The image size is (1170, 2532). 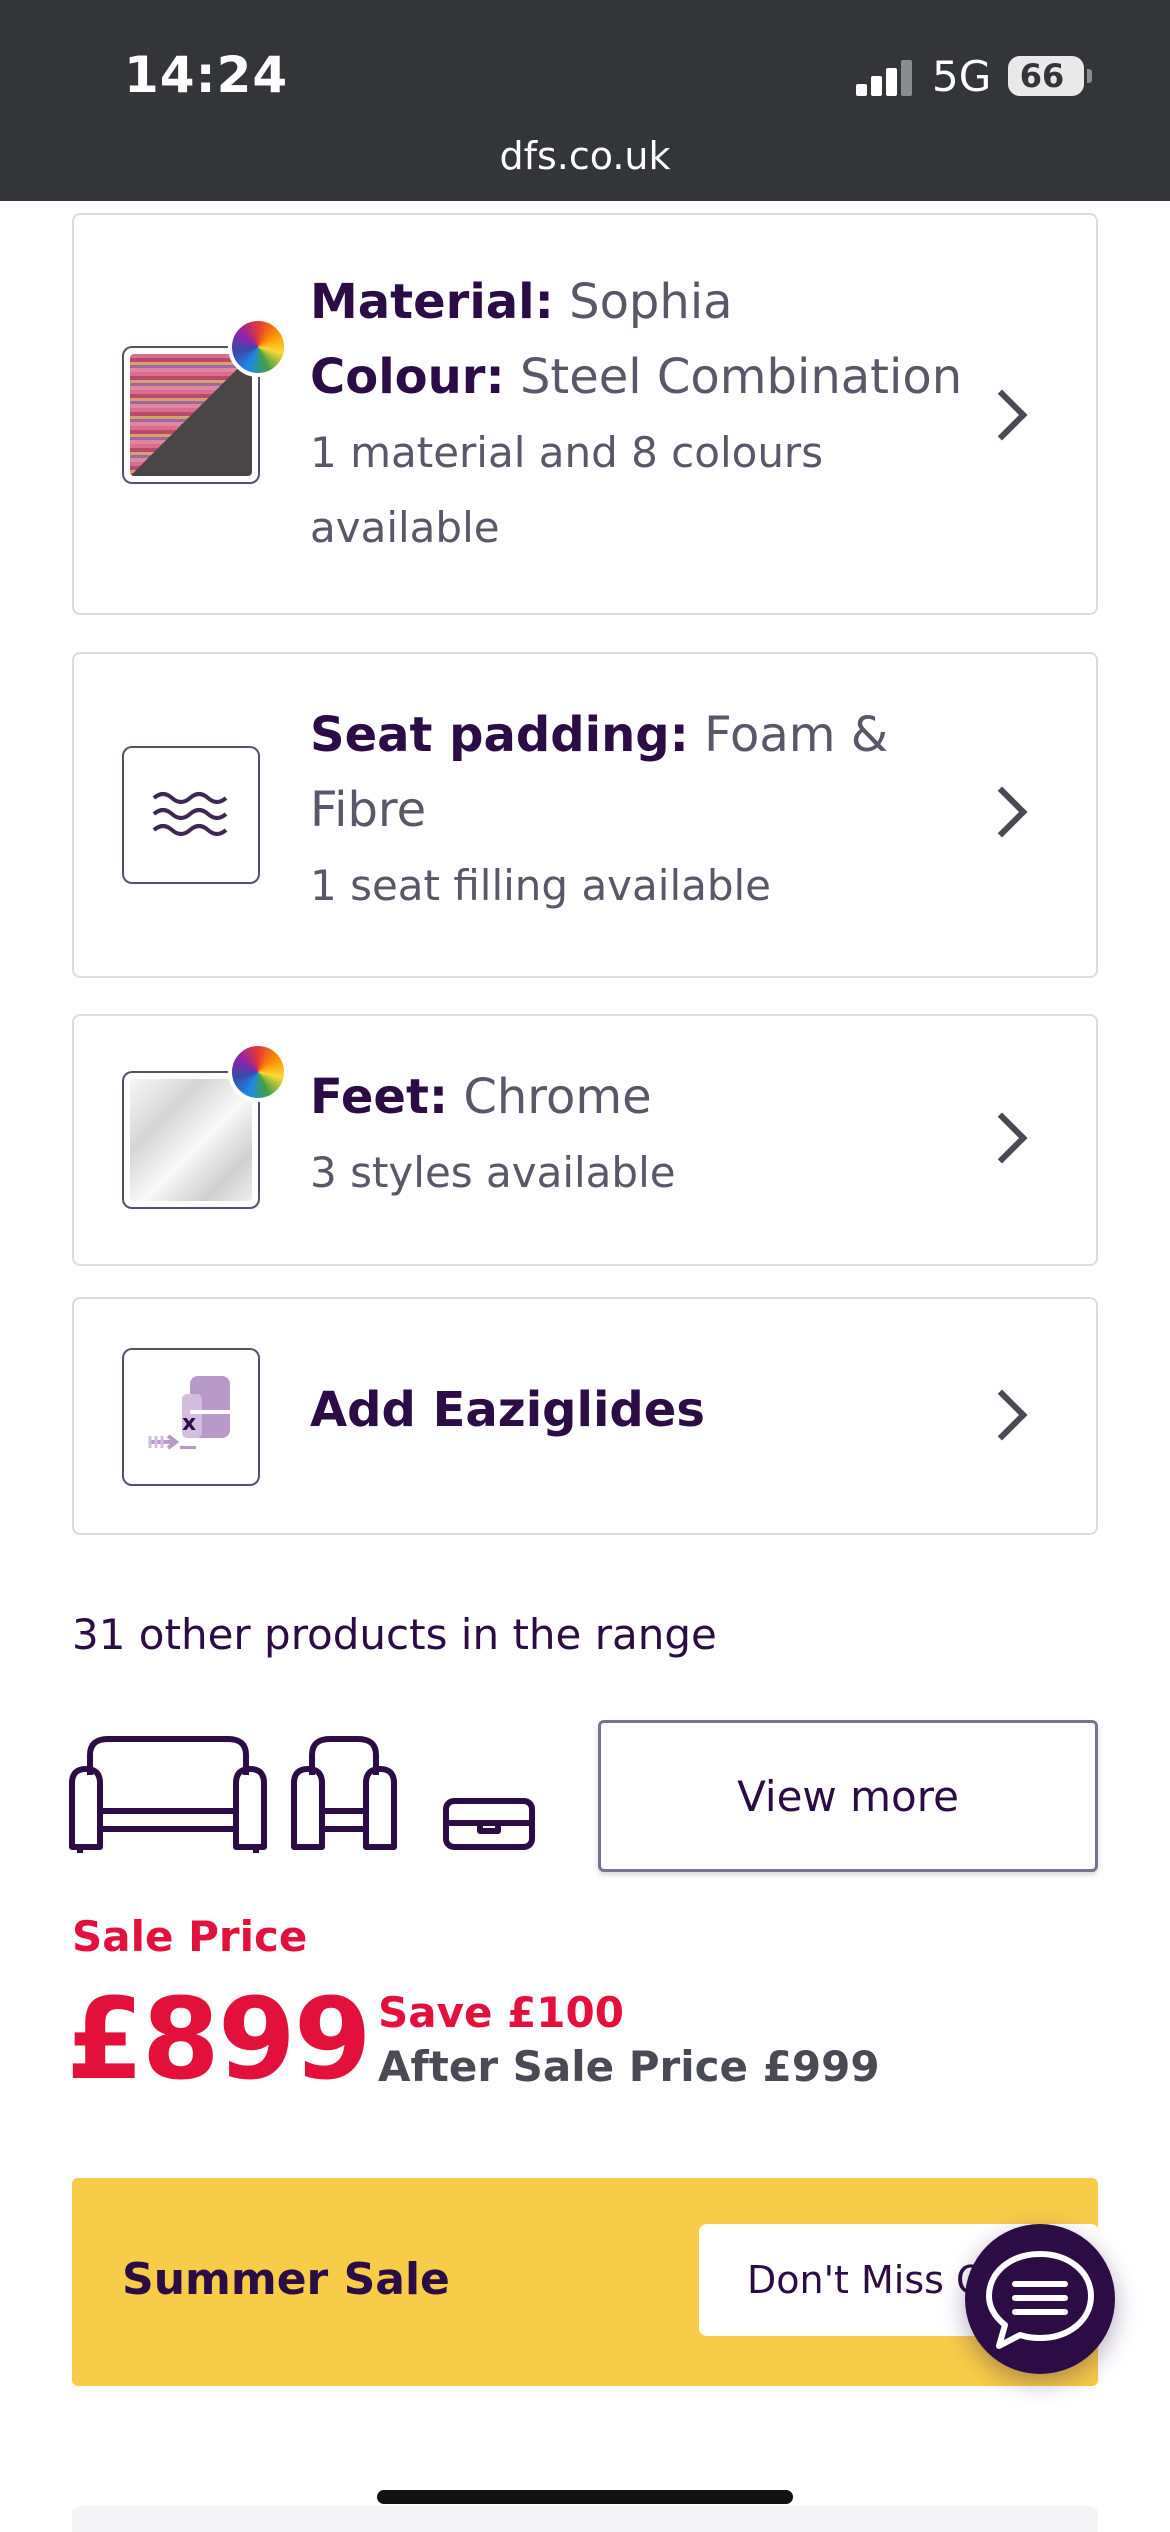 I want to click on feet-label: Feet:, so click(x=379, y=1097).